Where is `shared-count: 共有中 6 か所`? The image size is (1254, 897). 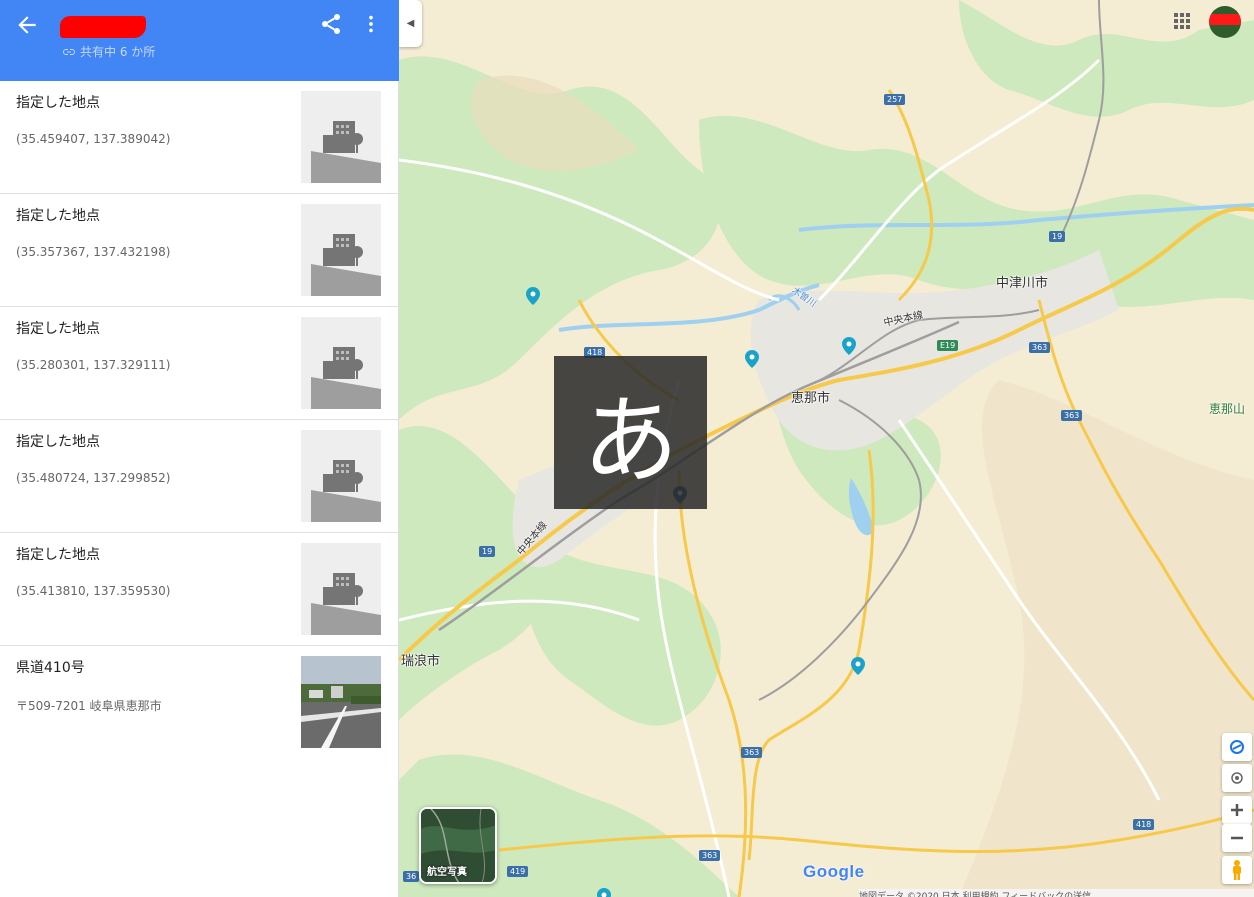 shared-count: 共有中 6 か所 is located at coordinates (109, 51).